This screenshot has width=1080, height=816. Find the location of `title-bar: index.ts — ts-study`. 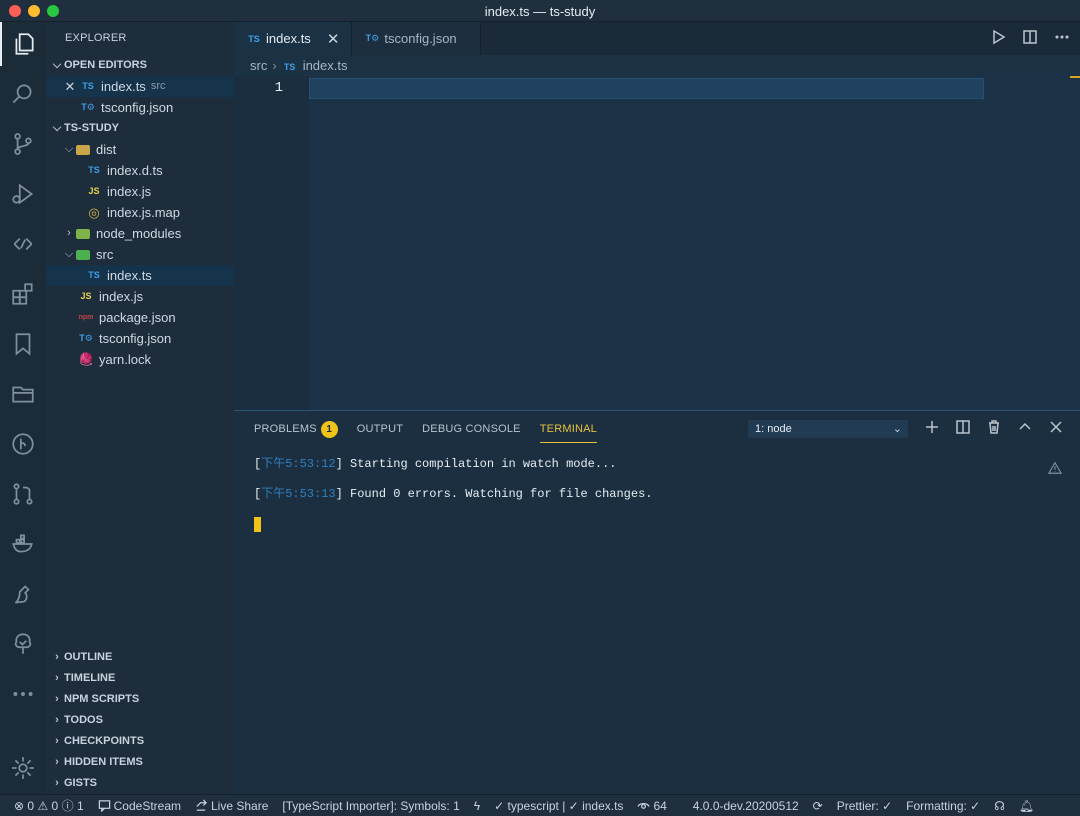

title-bar: index.ts — ts-study is located at coordinates (540, 11).